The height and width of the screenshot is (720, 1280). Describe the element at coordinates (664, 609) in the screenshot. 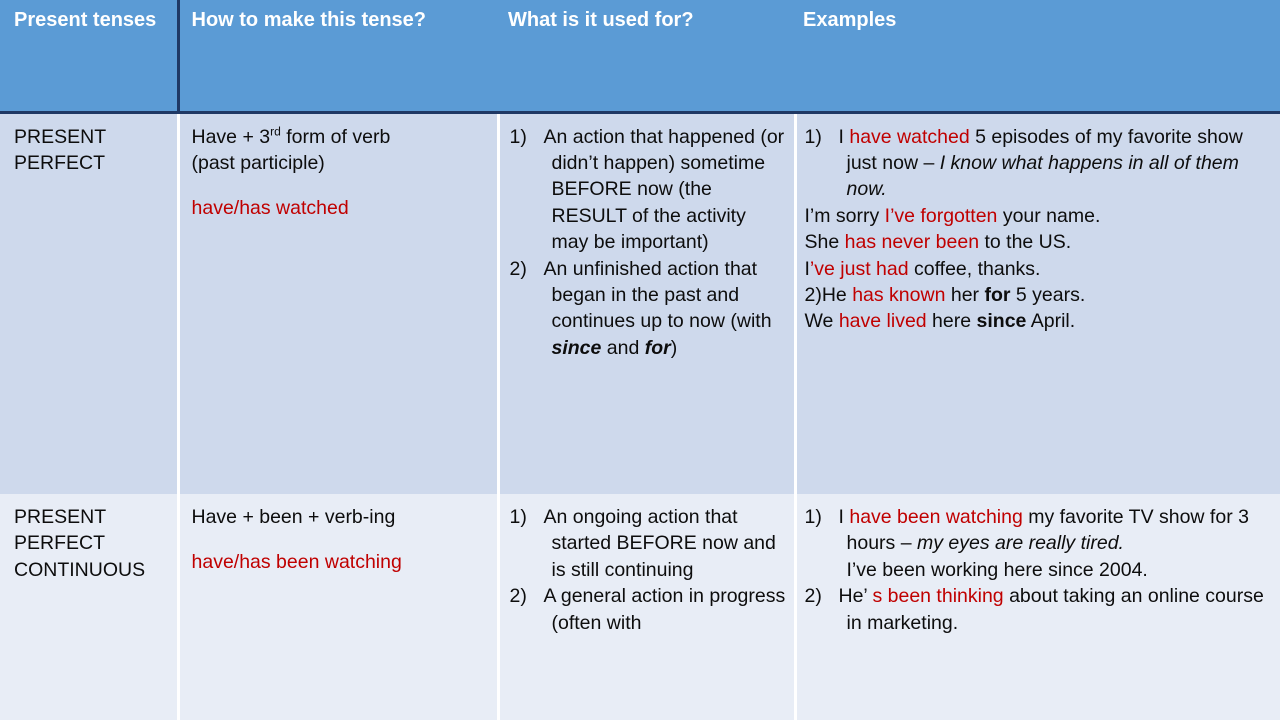

I see `usage-item-2-text: A general action in progress (often with` at that location.